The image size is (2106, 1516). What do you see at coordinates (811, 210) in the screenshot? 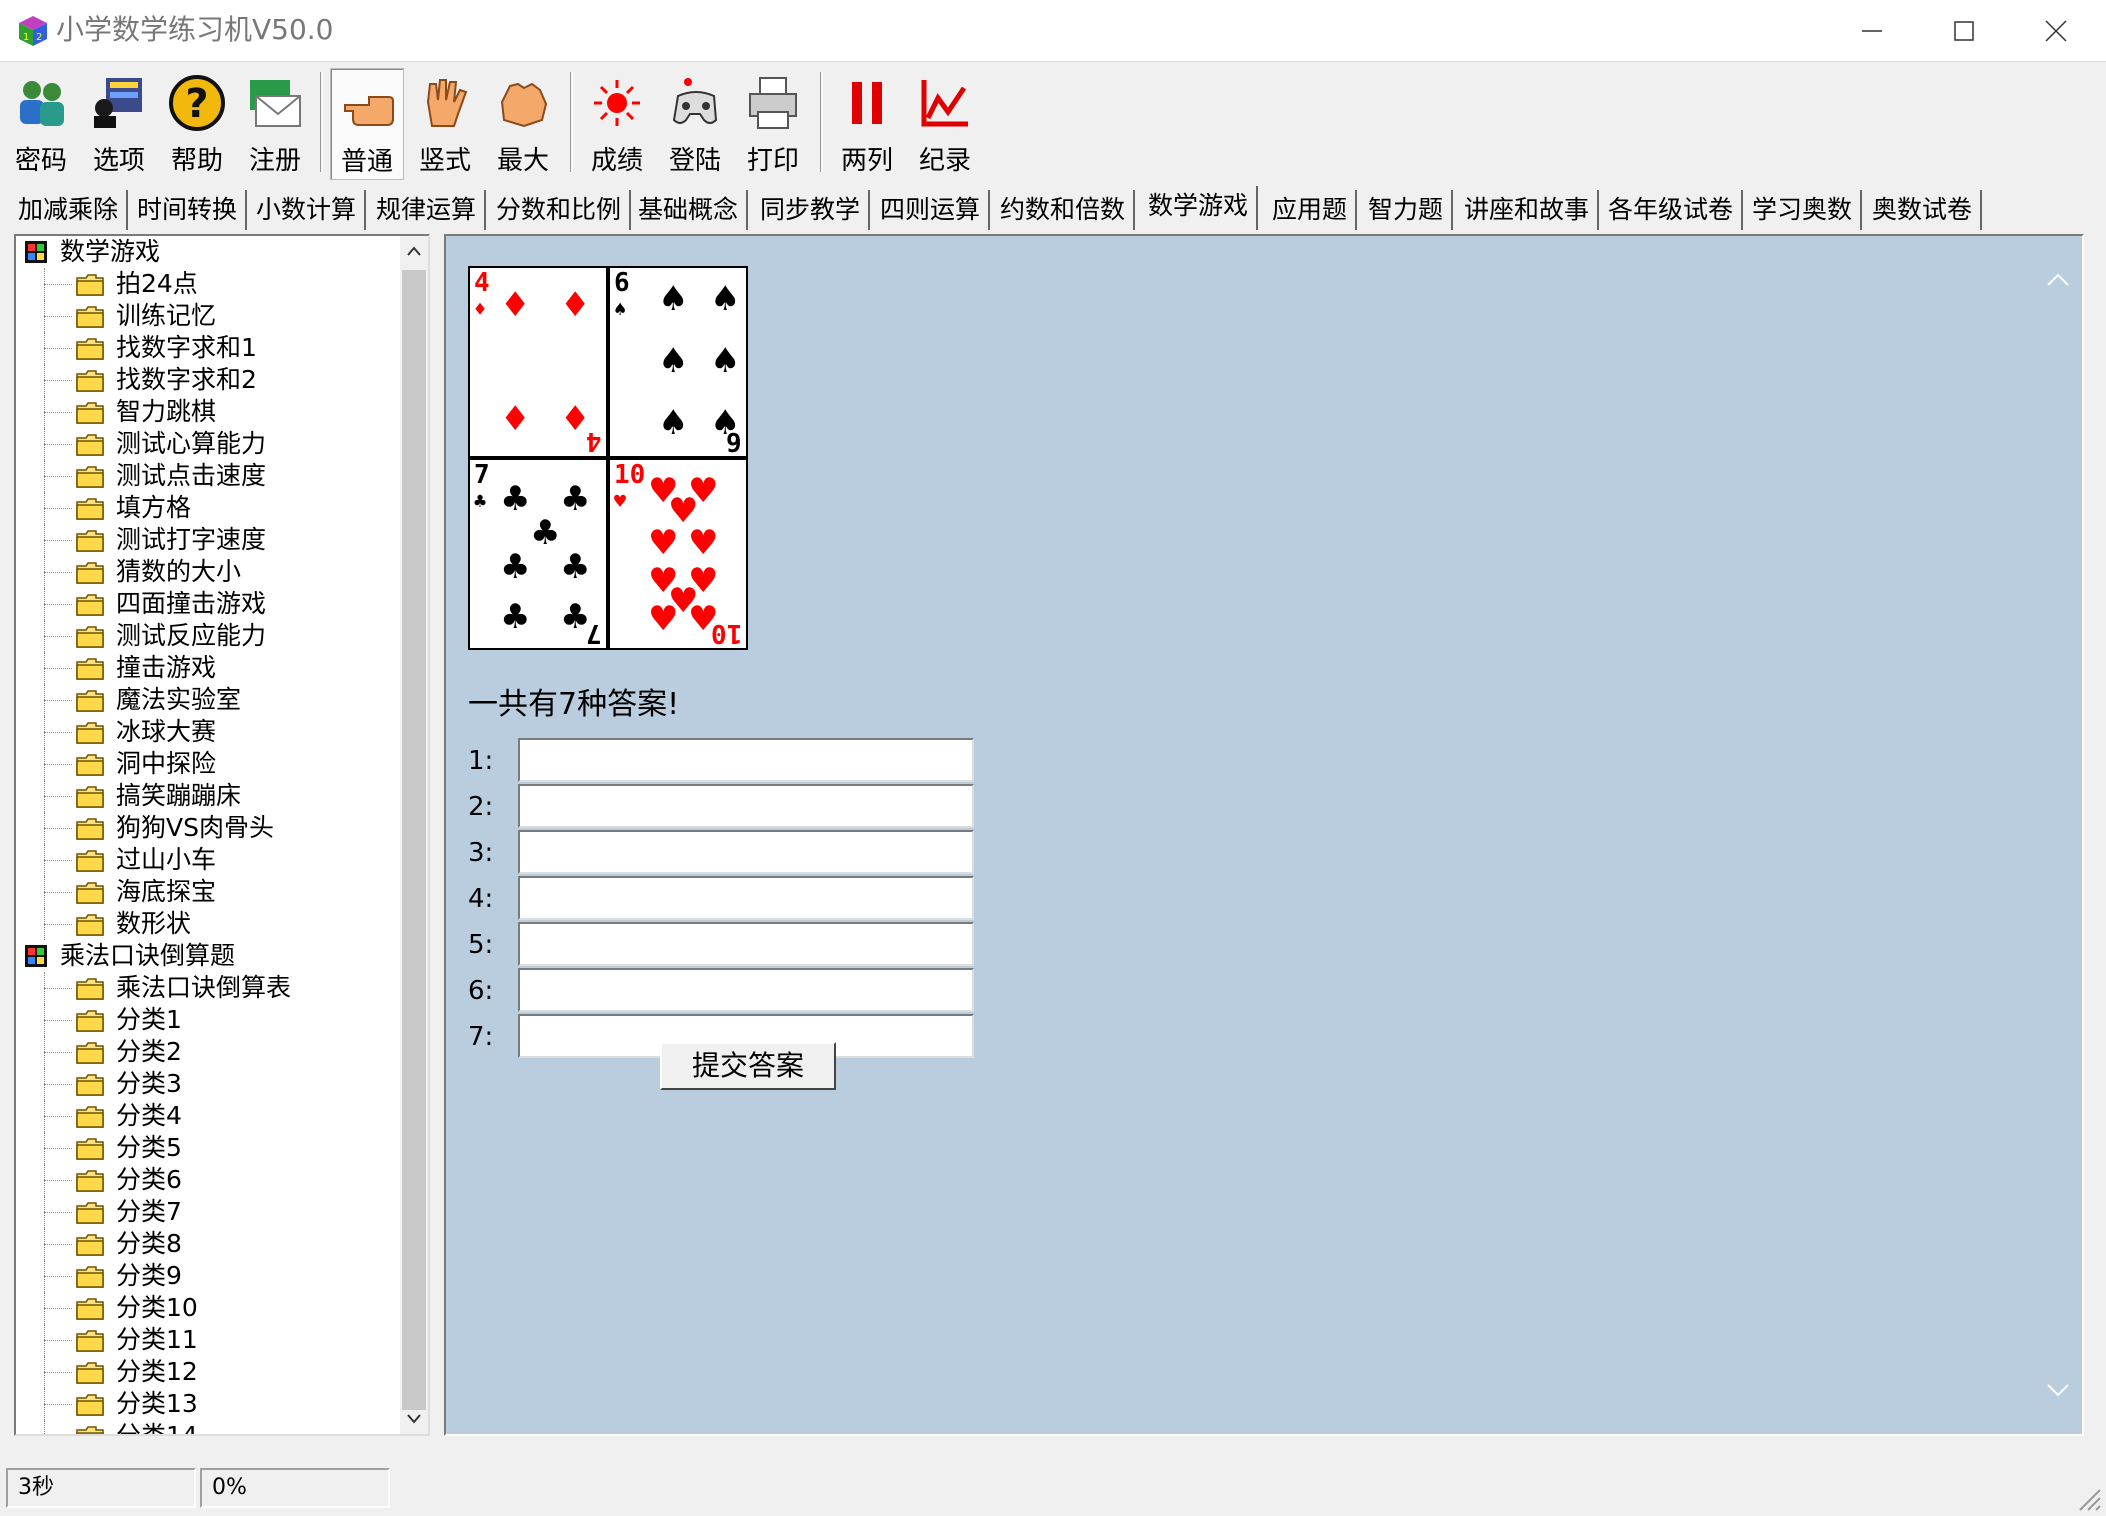
I see `tab-sync-teaching: 同步教学` at bounding box center [811, 210].